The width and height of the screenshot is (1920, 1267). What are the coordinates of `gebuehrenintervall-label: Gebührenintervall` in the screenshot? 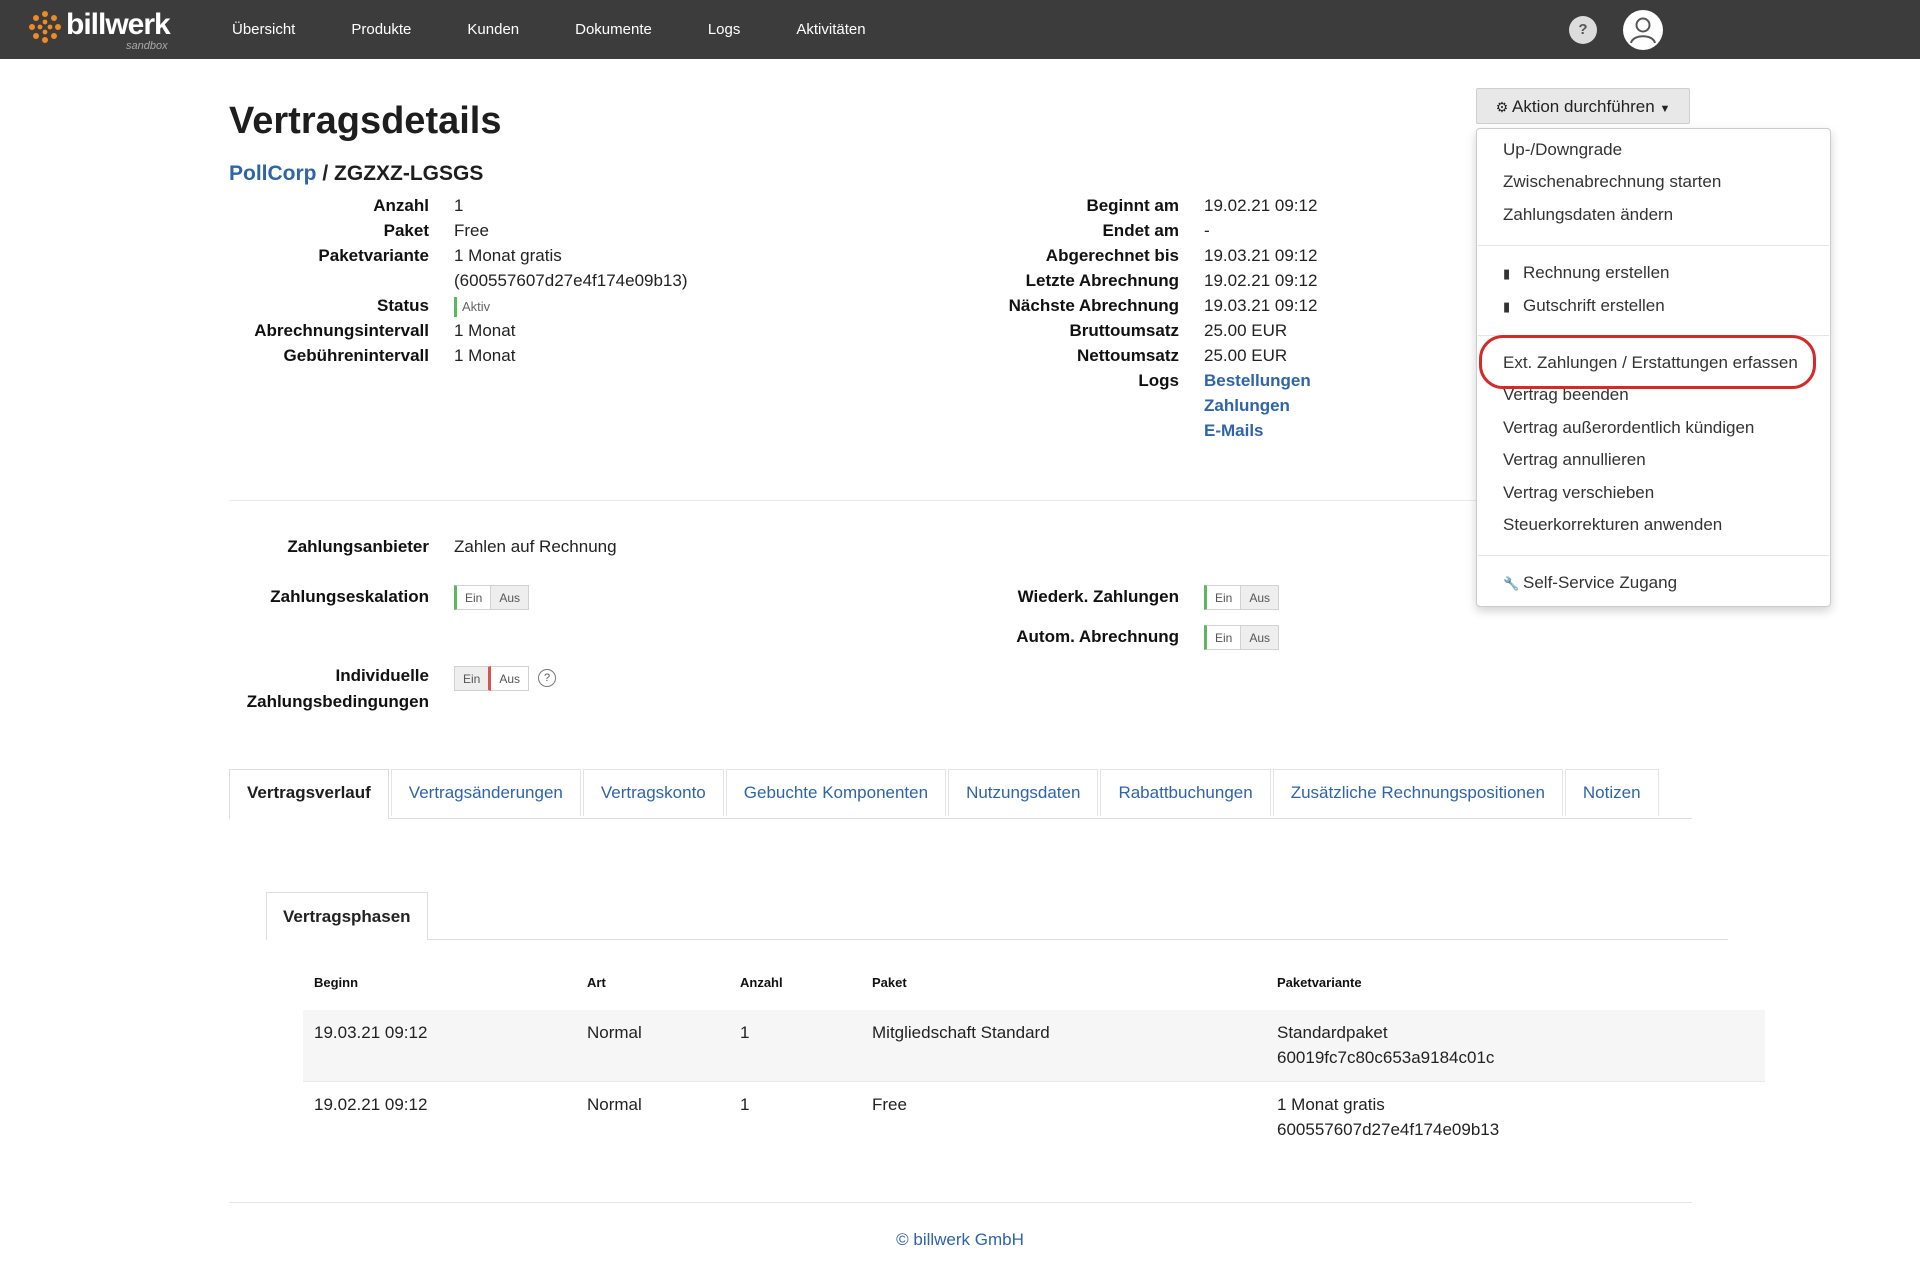 It's located at (356, 355).